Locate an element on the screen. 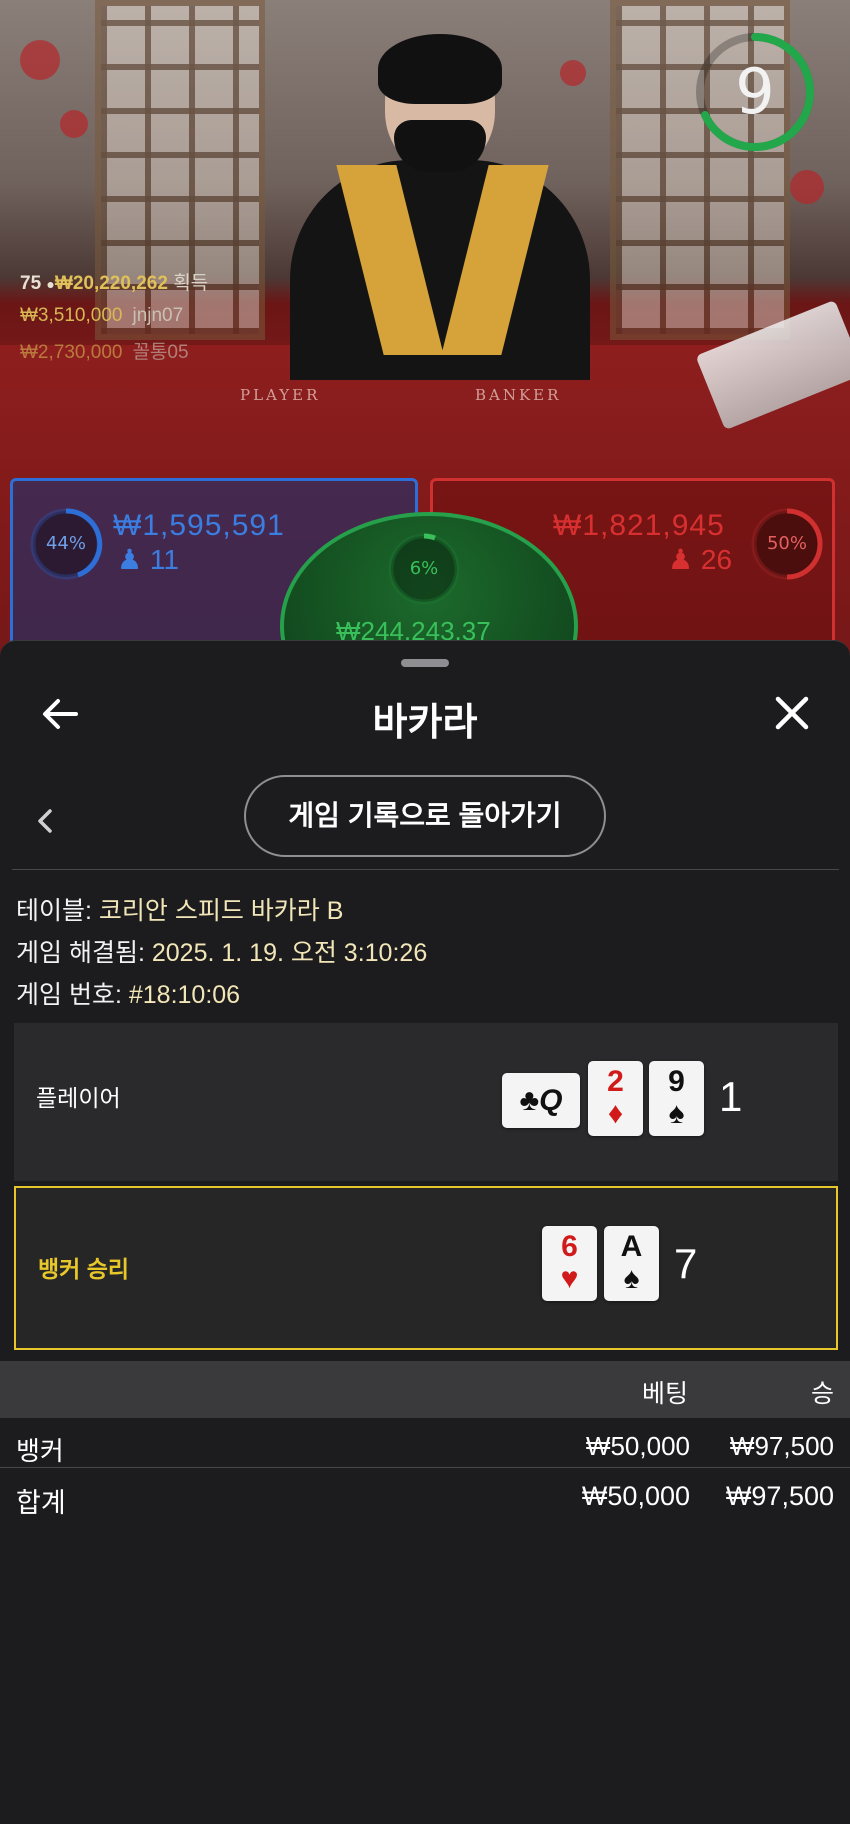 The height and width of the screenshot is (1824, 850). playing-card: 6 ♥ is located at coordinates (569, 1263).